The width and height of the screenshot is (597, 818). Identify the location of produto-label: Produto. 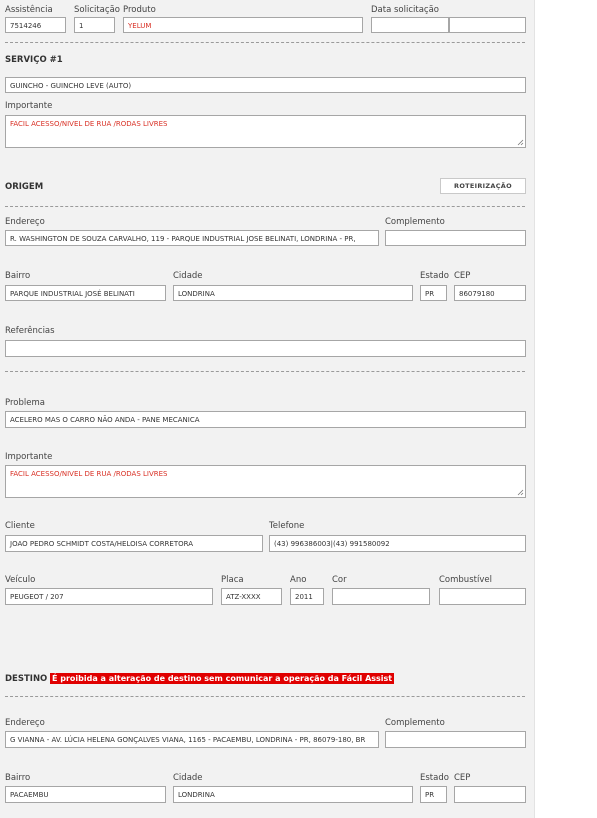
(139, 10).